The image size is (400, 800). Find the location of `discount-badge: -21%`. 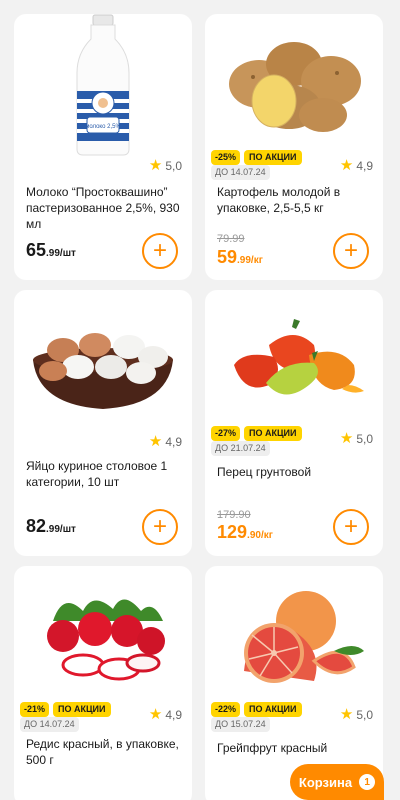

discount-badge: -21% is located at coordinates (35, 709).